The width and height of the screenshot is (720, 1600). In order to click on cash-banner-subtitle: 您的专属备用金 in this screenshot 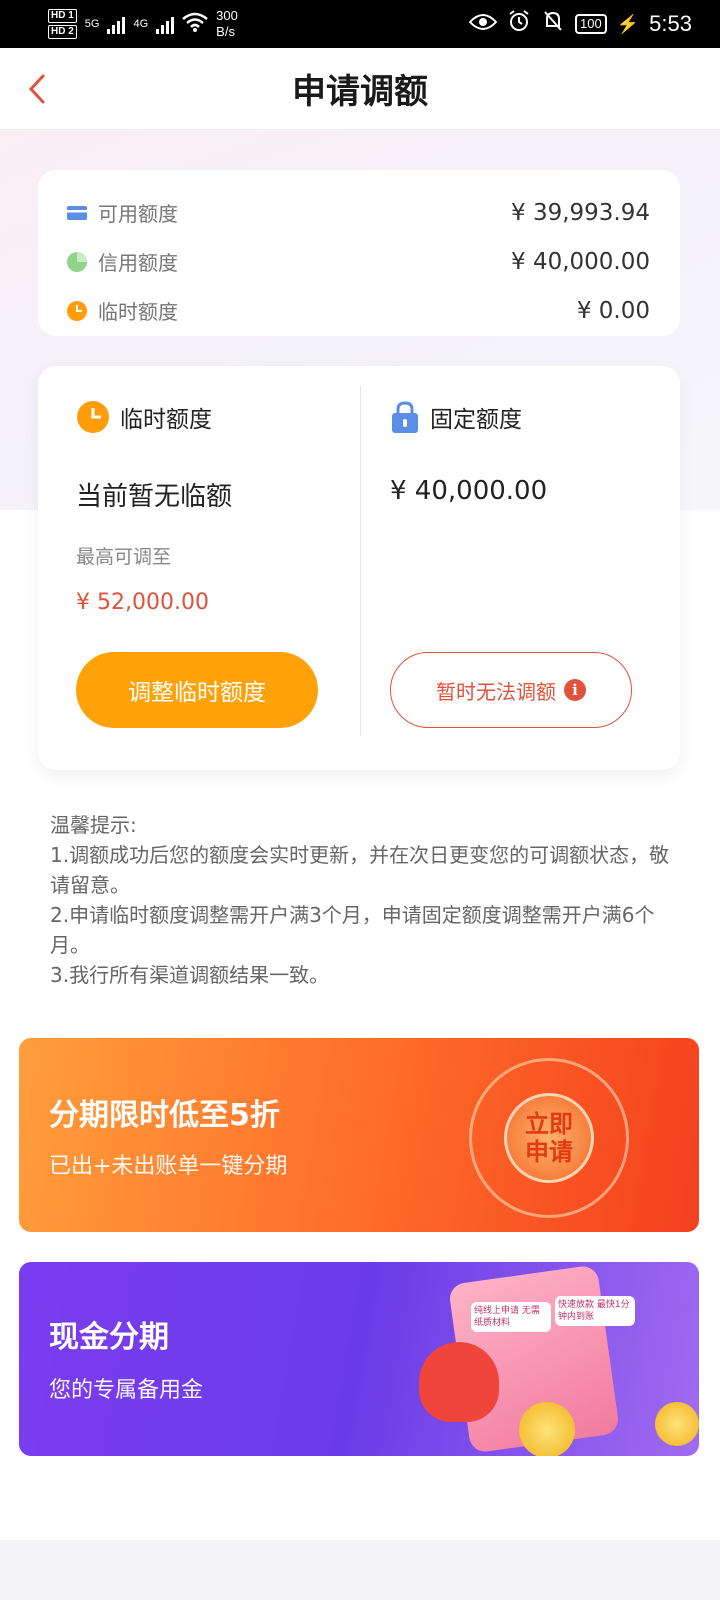, I will do `click(126, 1390)`.